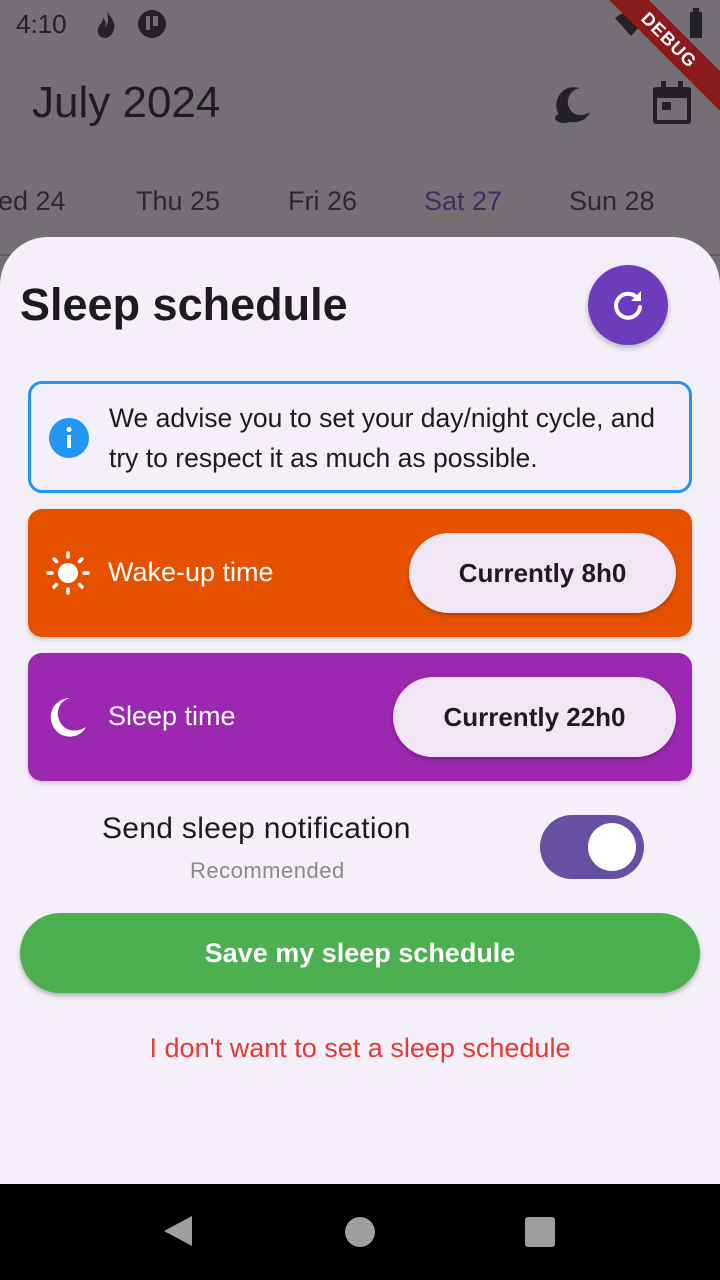 This screenshot has width=720, height=1280. Describe the element at coordinates (542, 573) in the screenshot. I see `wake-up-time-button: Currently 8h0` at that location.